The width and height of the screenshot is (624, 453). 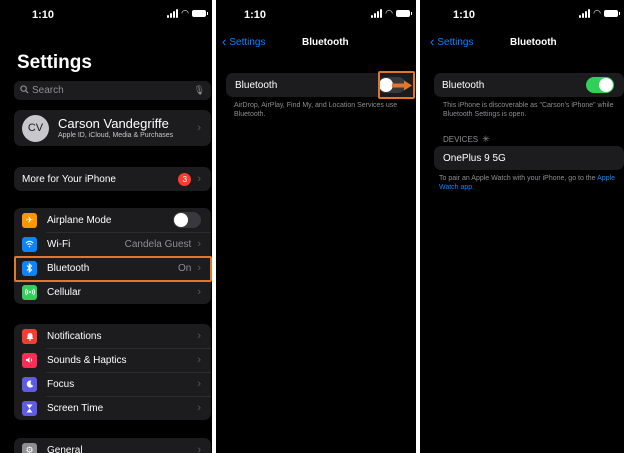 I want to click on more-for-iphone-row: More for Your iPhone 3 ›, so click(x=112, y=179).